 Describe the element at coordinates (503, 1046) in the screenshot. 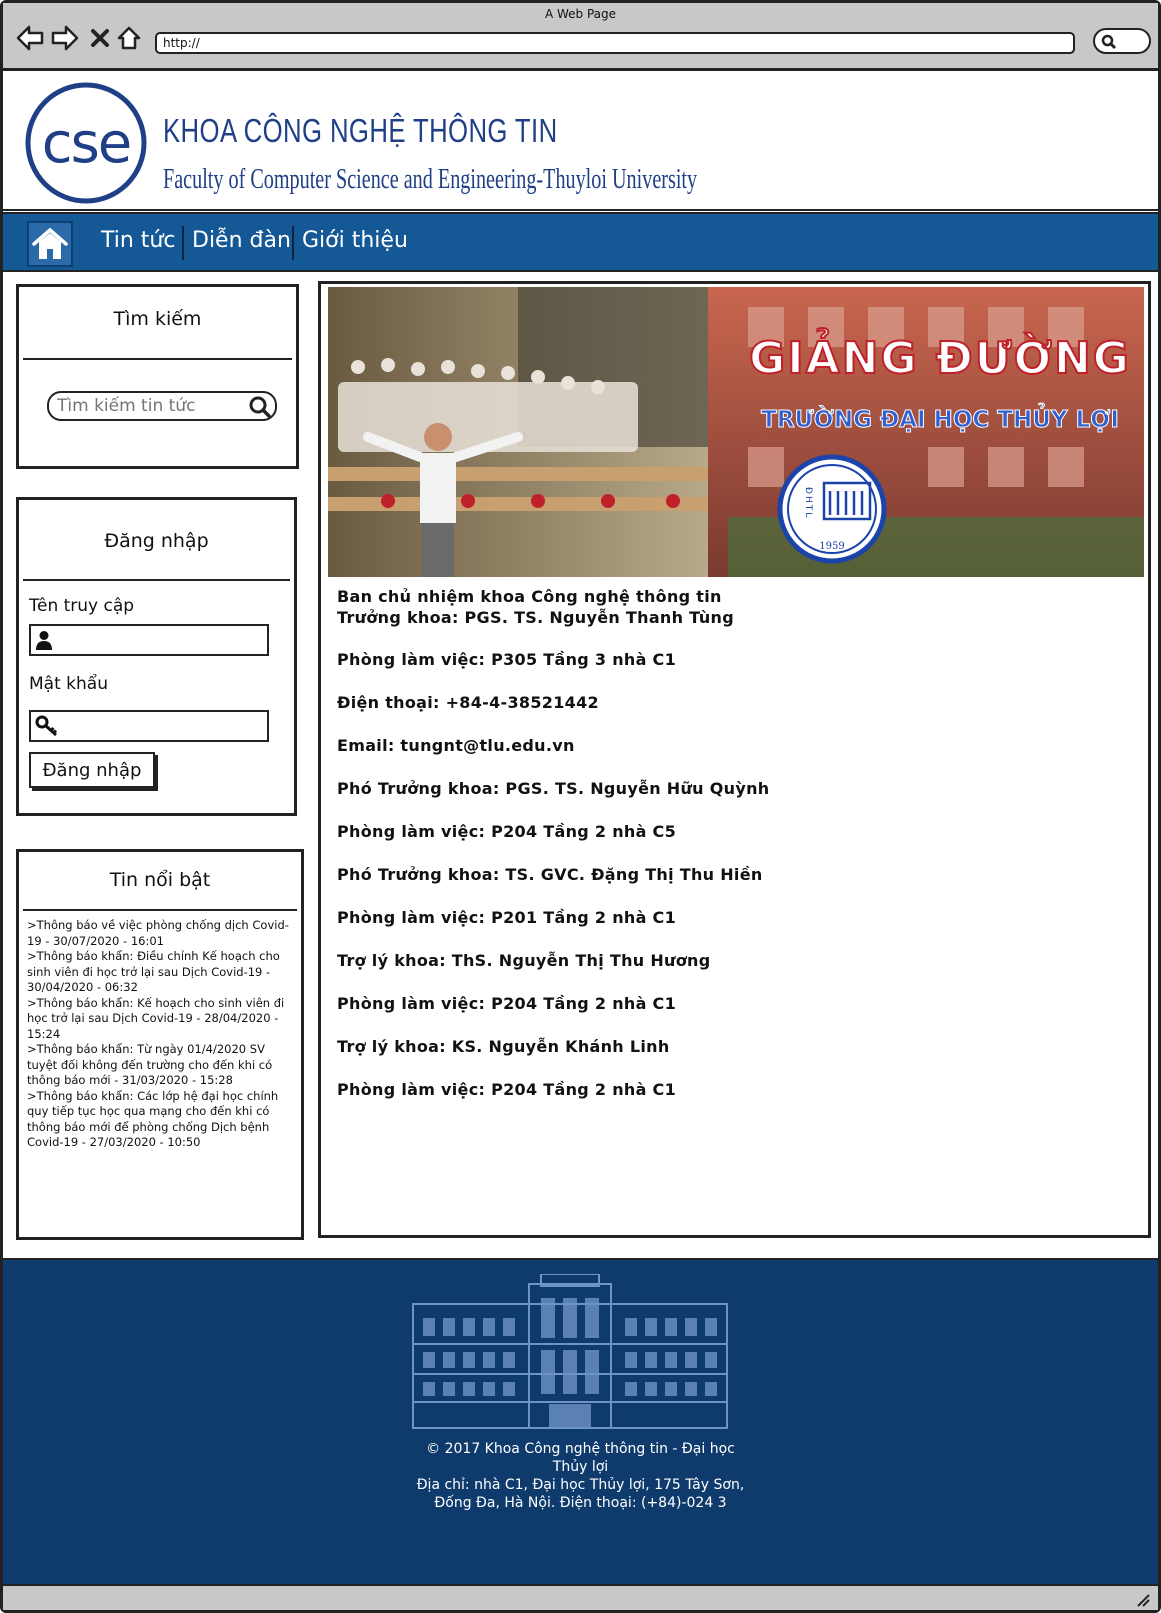

I see `info-line: Trợ lý khoa: KS. Nguyễn Khánh Linh` at that location.